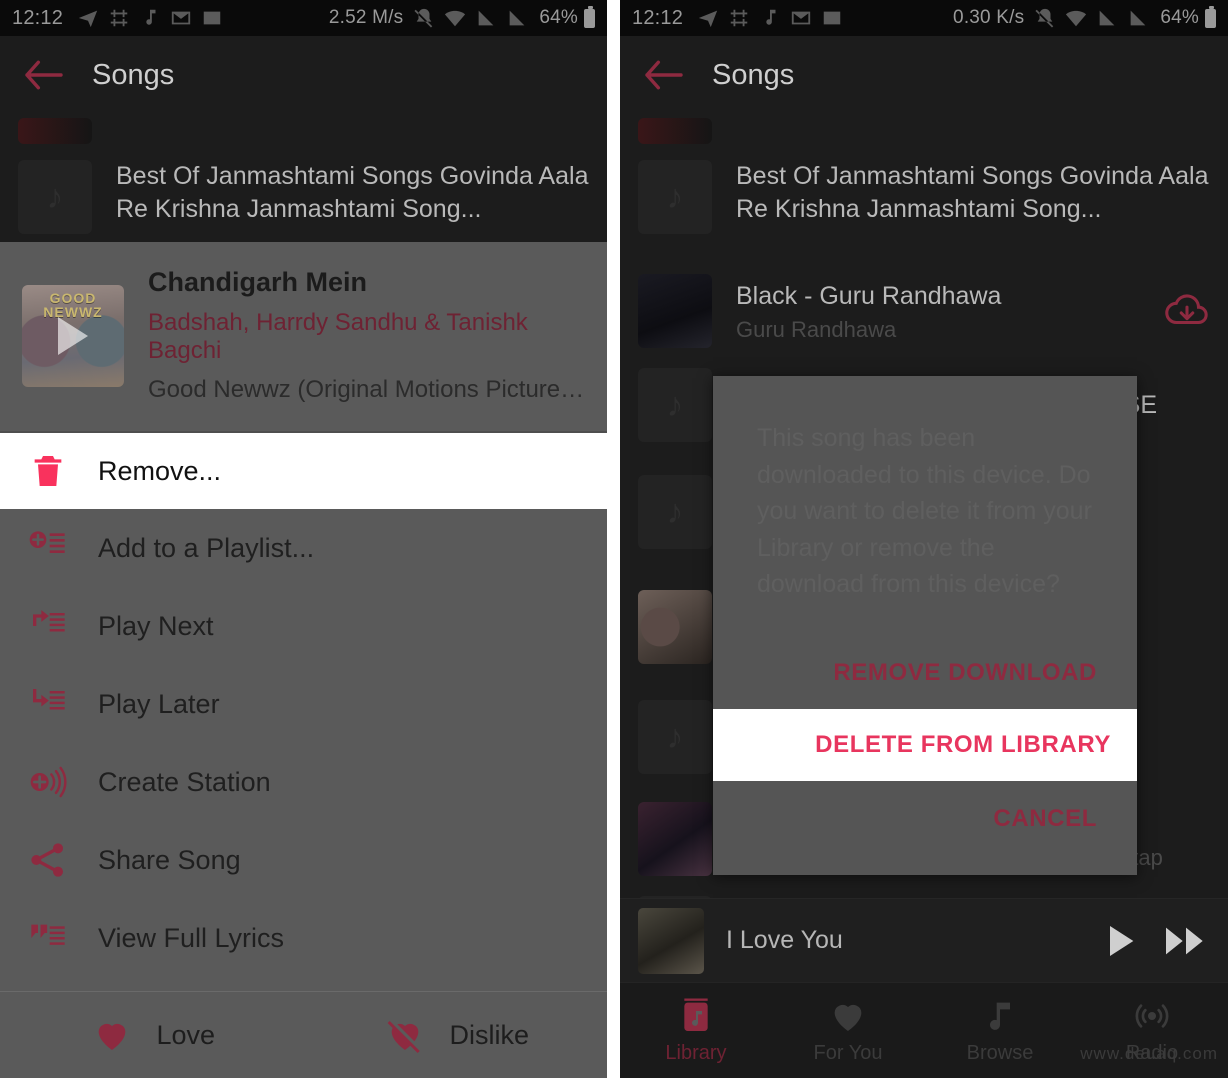 The image size is (1228, 1078). What do you see at coordinates (1179, 17) in the screenshot?
I see `battery-percent: 64%` at bounding box center [1179, 17].